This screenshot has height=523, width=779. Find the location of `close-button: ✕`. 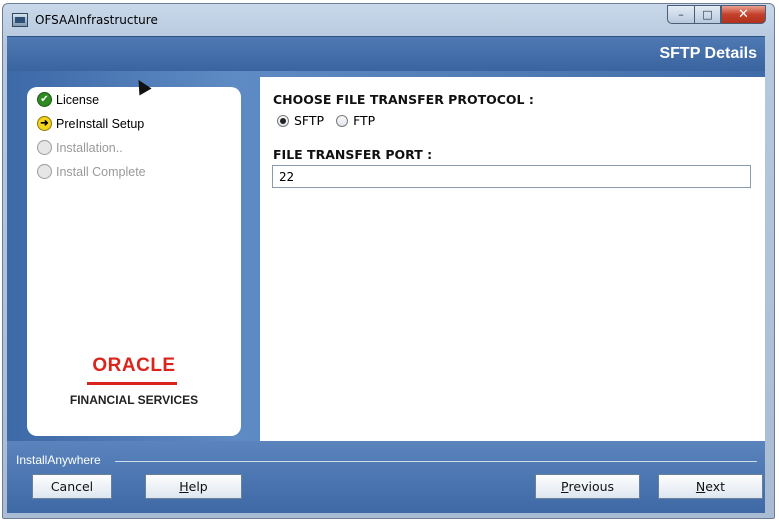

close-button: ✕ is located at coordinates (743, 14).